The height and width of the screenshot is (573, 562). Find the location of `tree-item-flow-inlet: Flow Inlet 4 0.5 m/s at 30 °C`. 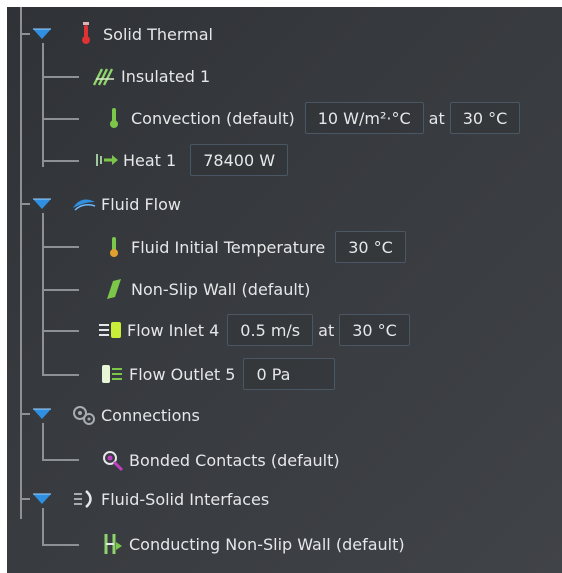

tree-item-flow-inlet: Flow Inlet 4 0.5 m/s at 30 °C is located at coordinates (253, 330).